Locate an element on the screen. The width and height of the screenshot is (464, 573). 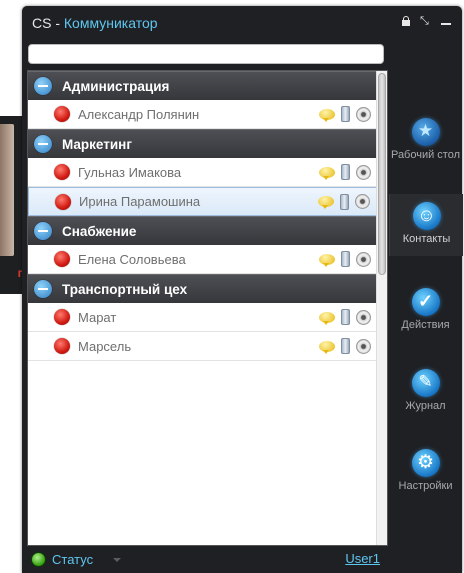
scrollbar-thumb is located at coordinates (382, 174).